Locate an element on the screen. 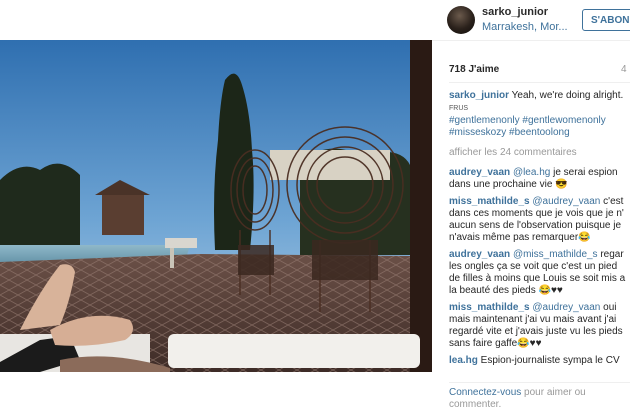 This screenshot has width=630, height=420. comment-text: n'avais même pas remarquer😂 is located at coordinates (520, 237).